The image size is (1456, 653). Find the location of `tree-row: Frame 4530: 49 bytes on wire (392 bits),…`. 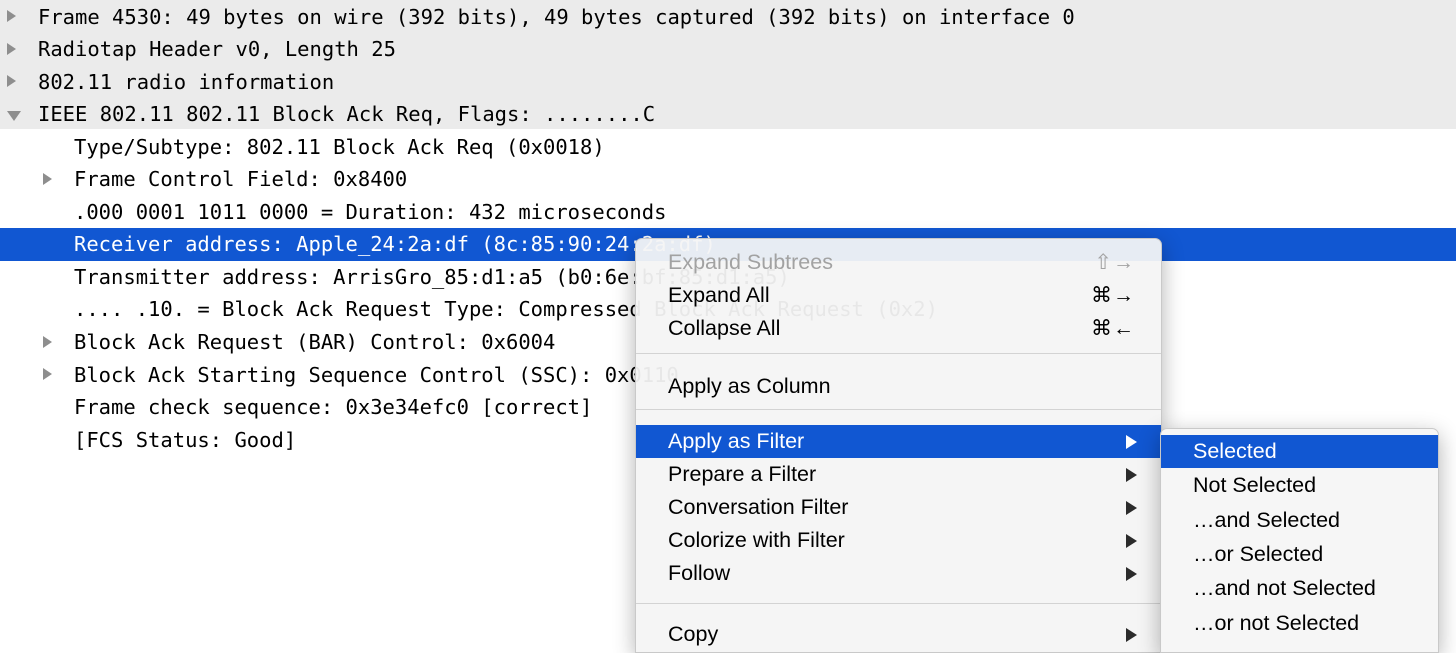

tree-row: Frame 4530: 49 bytes on wire (392 bits),… is located at coordinates (728, 16).